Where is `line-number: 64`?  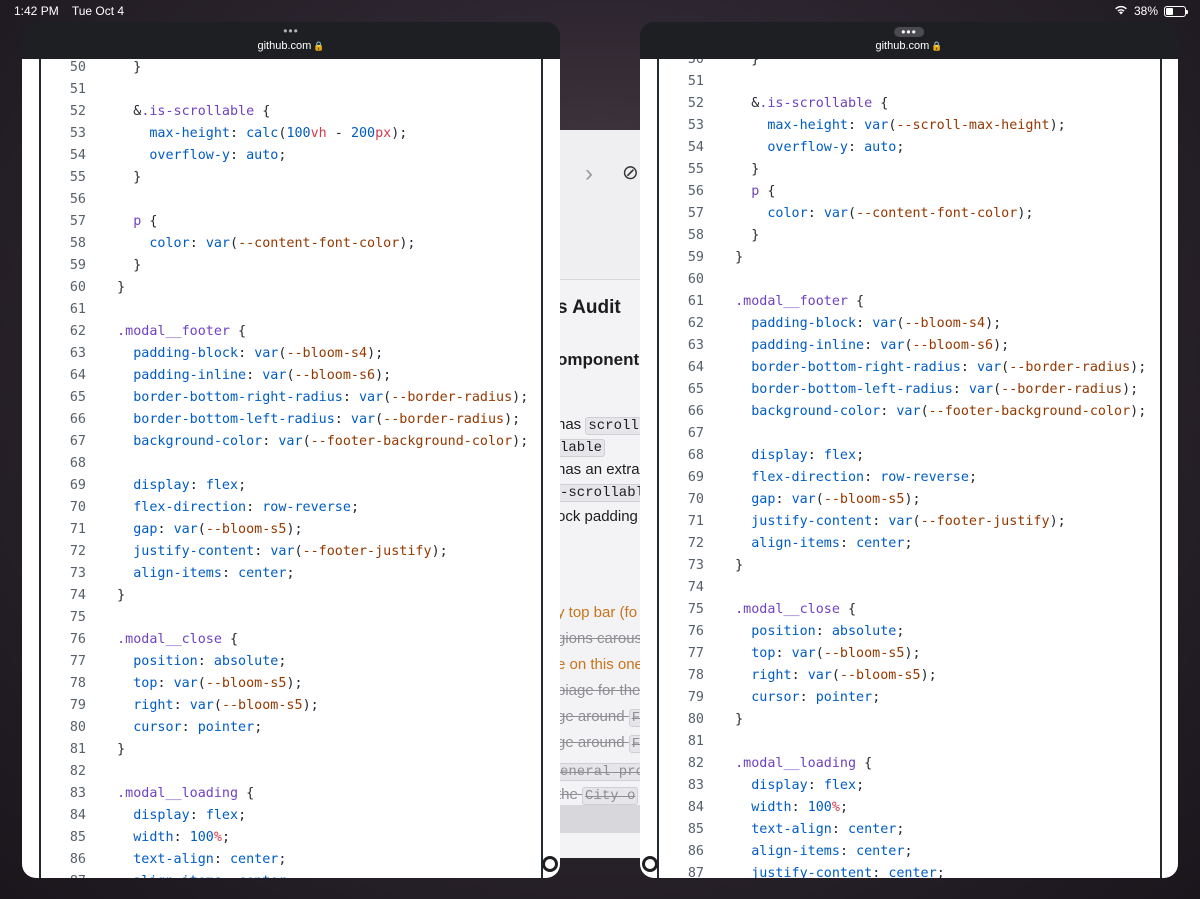 line-number: 64 is located at coordinates (695, 367).